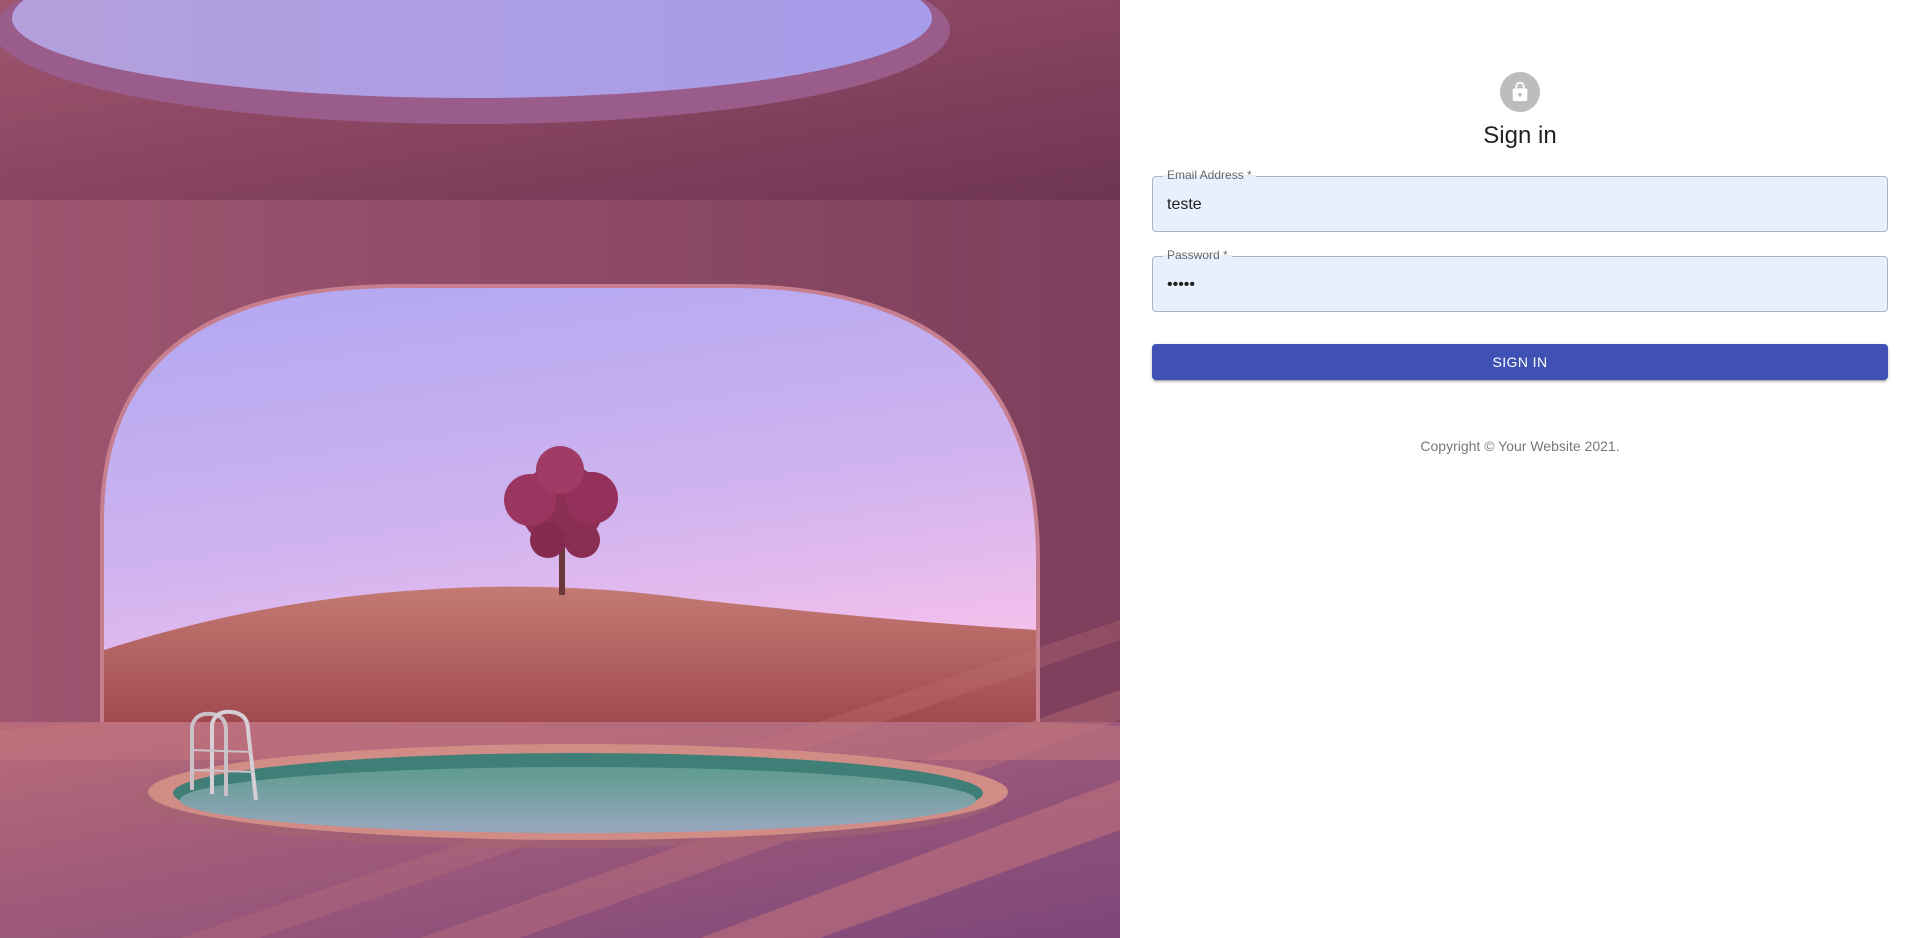 The width and height of the screenshot is (1920, 938). Describe the element at coordinates (1539, 446) in the screenshot. I see `copyright-link: Your Website` at that location.